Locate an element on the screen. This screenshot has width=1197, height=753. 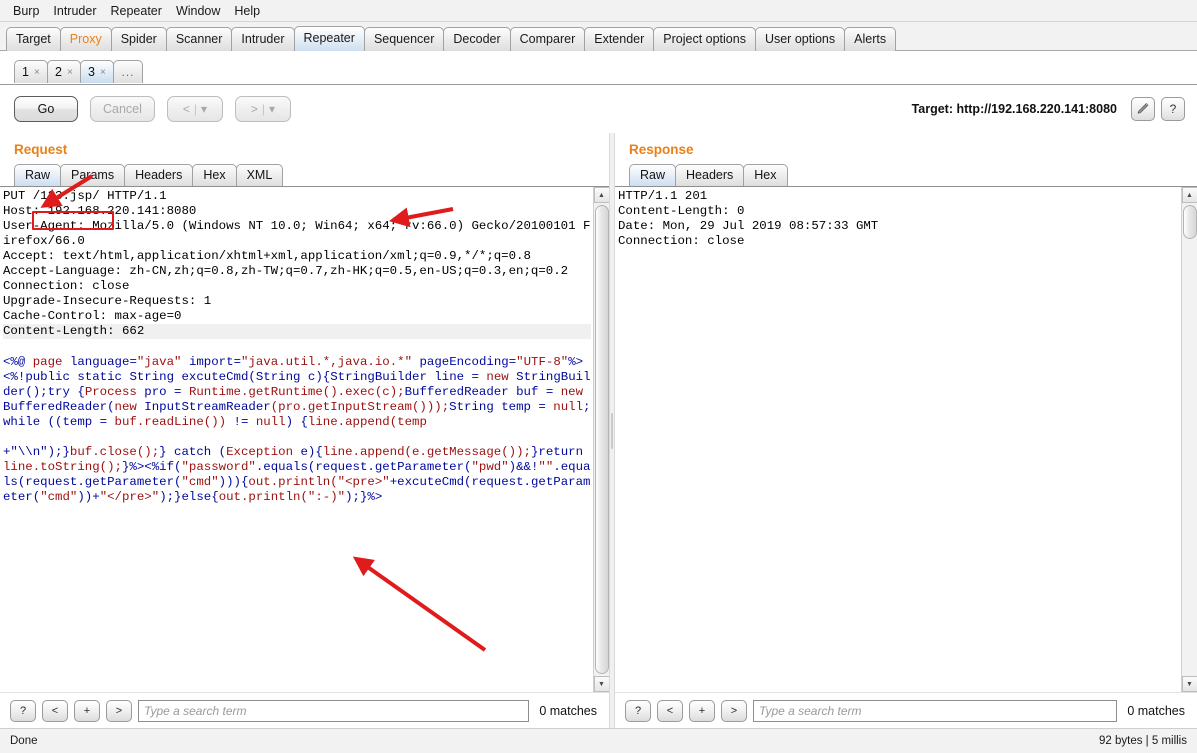
repeater-tab-1: 1 × is located at coordinates (31, 71).